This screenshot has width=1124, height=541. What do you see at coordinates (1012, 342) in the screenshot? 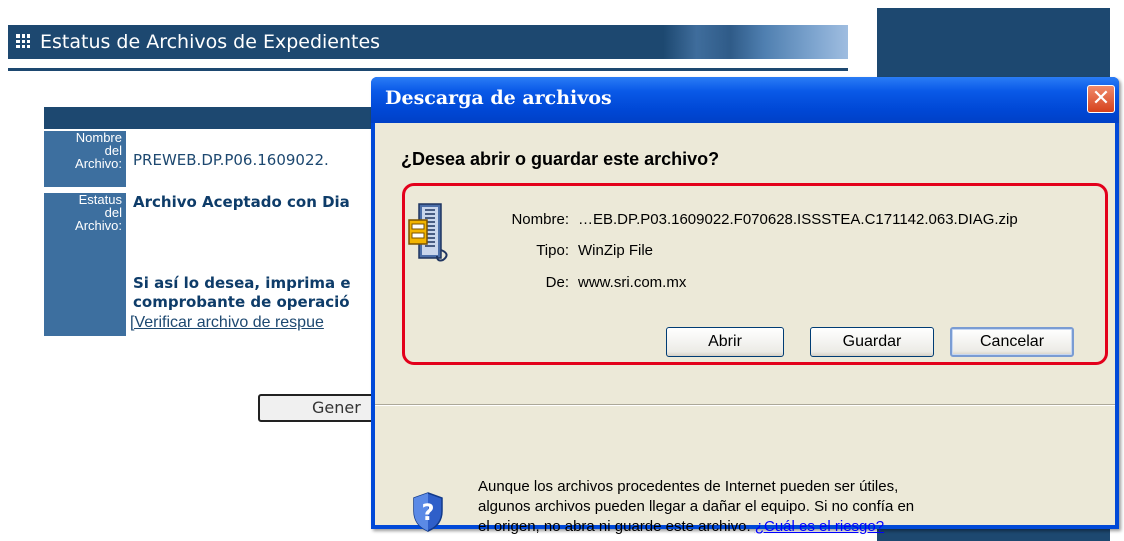
I see `cancel-button: Cancelar` at bounding box center [1012, 342].